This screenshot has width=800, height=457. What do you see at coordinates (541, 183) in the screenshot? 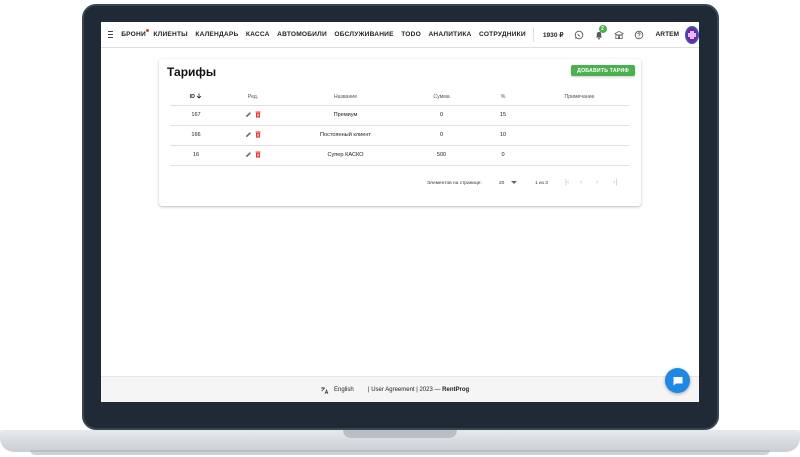
I see `page-range: 1 из 3` at bounding box center [541, 183].